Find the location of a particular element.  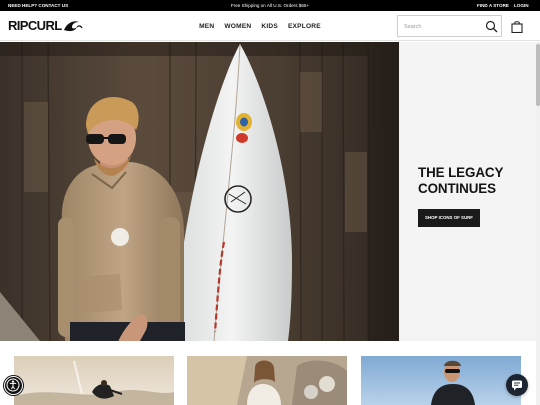

shipping-promo-text: Free Shipping on All U.S. Orders $65+ is located at coordinates (270, 5).